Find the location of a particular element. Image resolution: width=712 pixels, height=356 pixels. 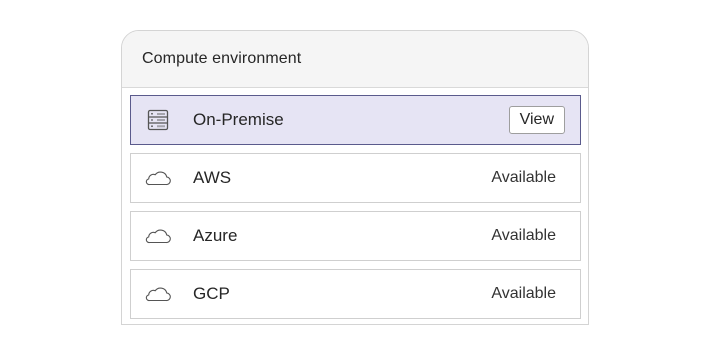

environment-name: On-Premise is located at coordinates (238, 119).